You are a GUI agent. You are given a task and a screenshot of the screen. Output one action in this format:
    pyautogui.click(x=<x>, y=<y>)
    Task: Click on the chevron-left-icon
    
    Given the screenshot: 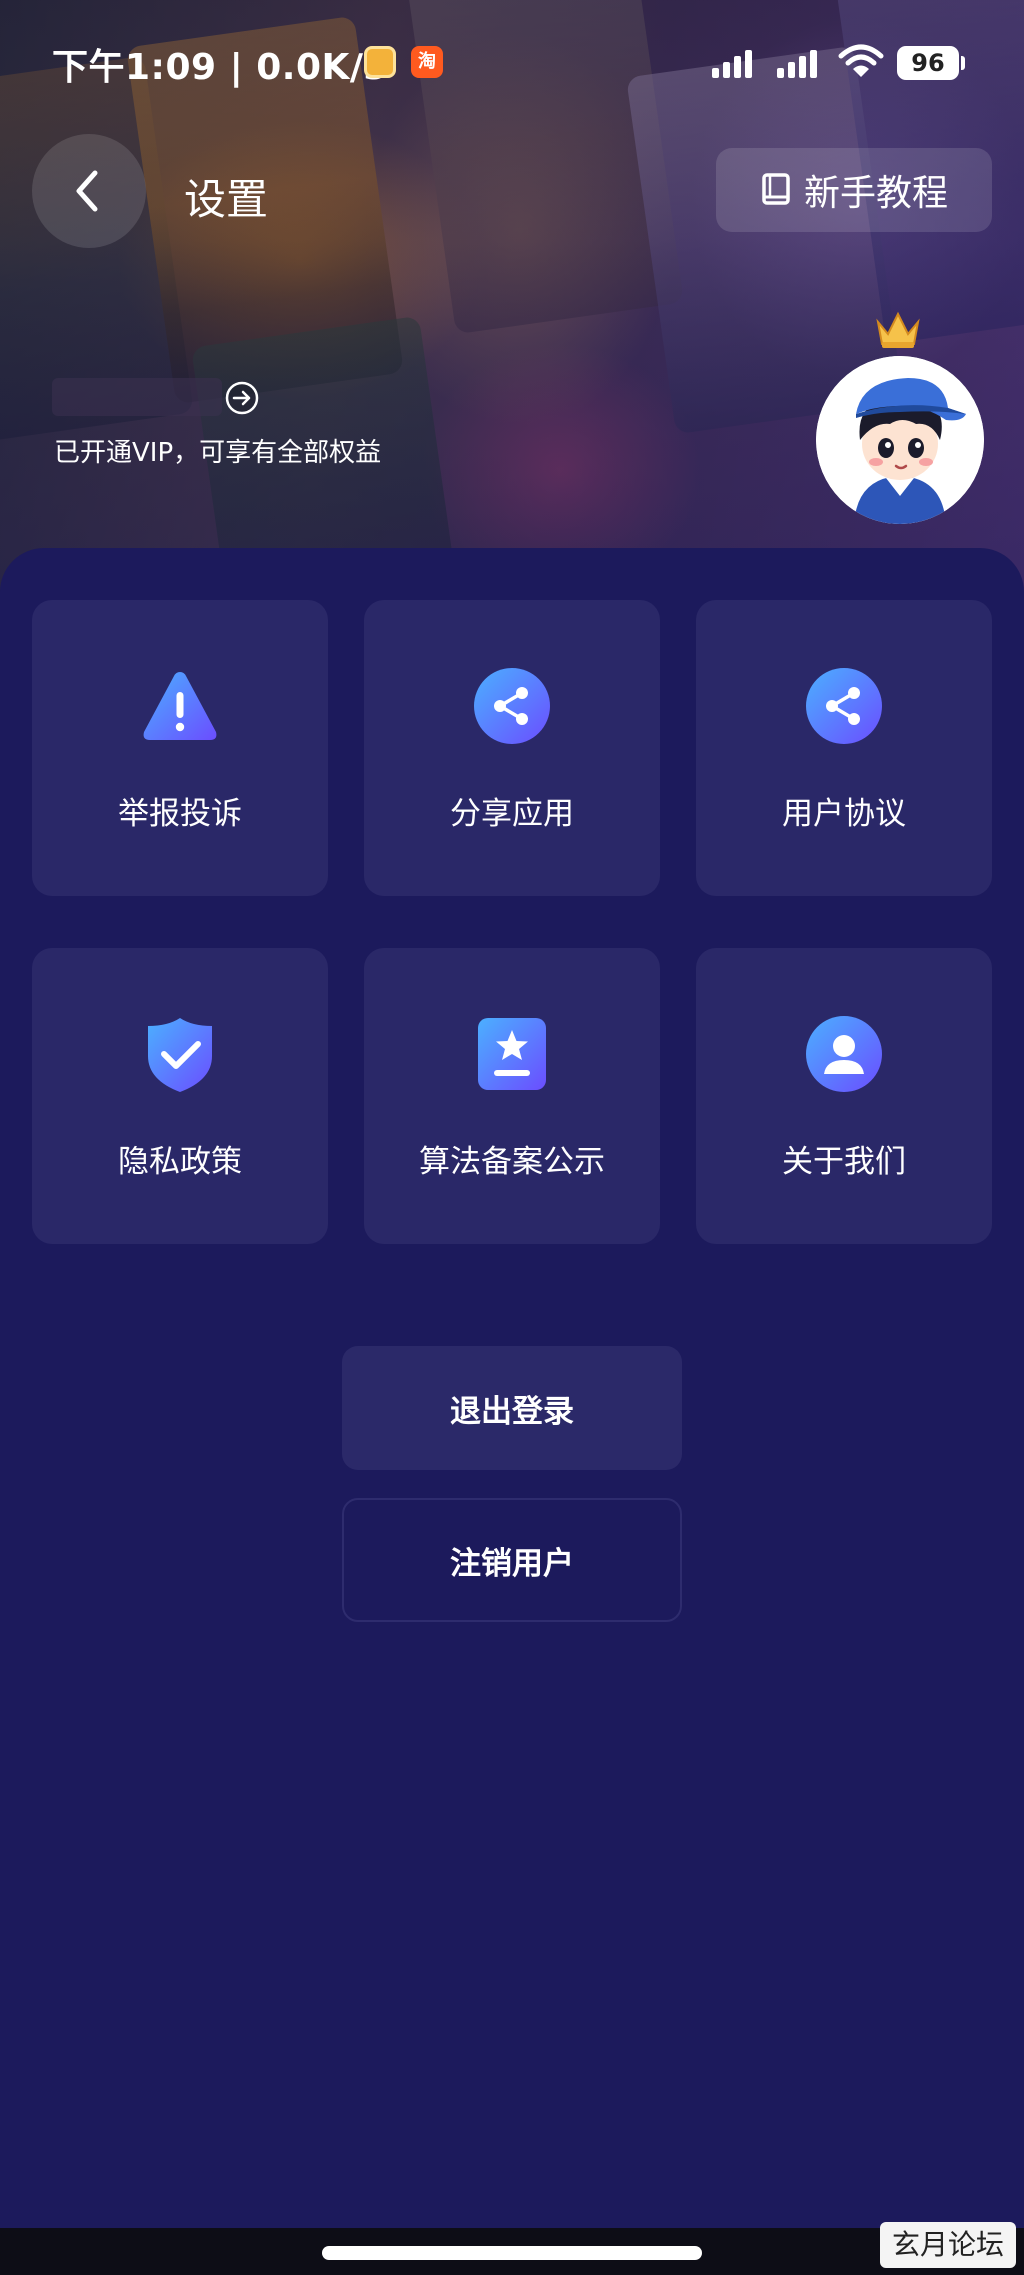 What is the action you would take?
    pyautogui.click(x=87, y=191)
    